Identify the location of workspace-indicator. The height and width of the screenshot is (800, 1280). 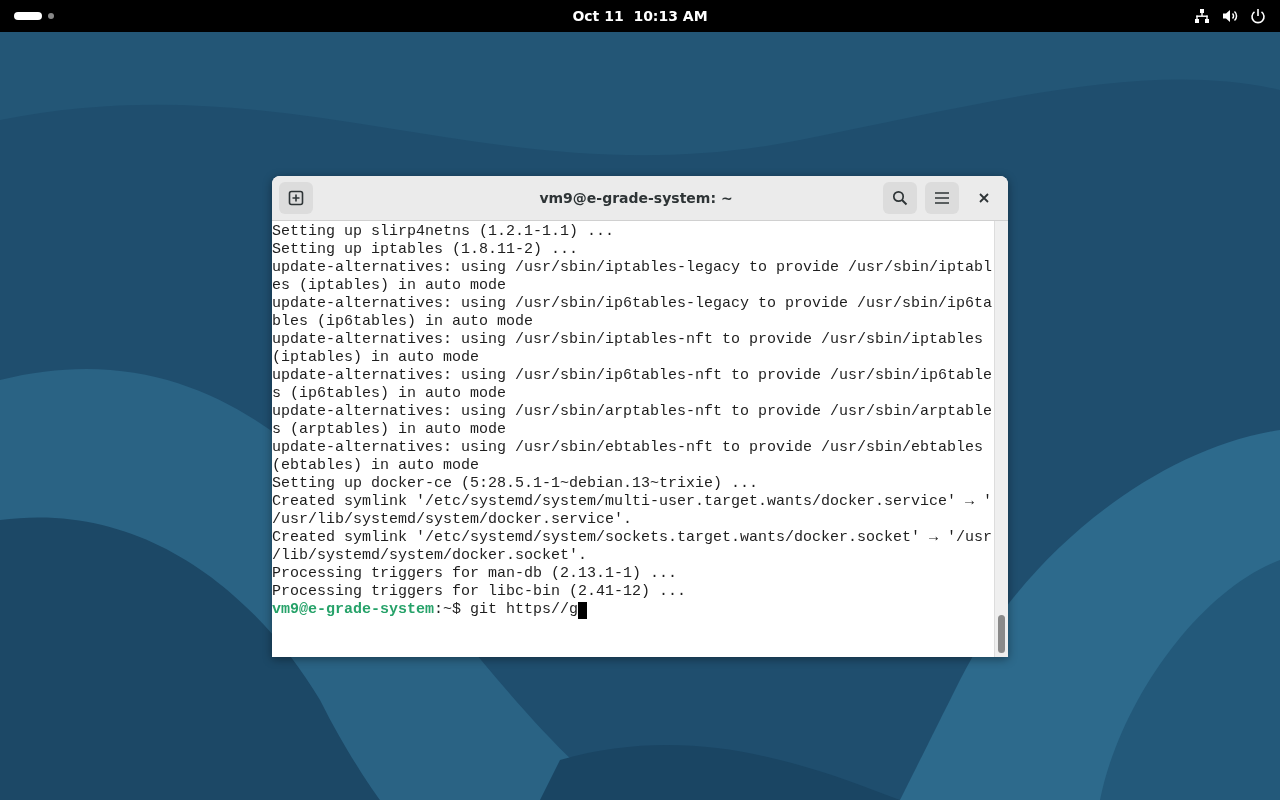
(28, 16).